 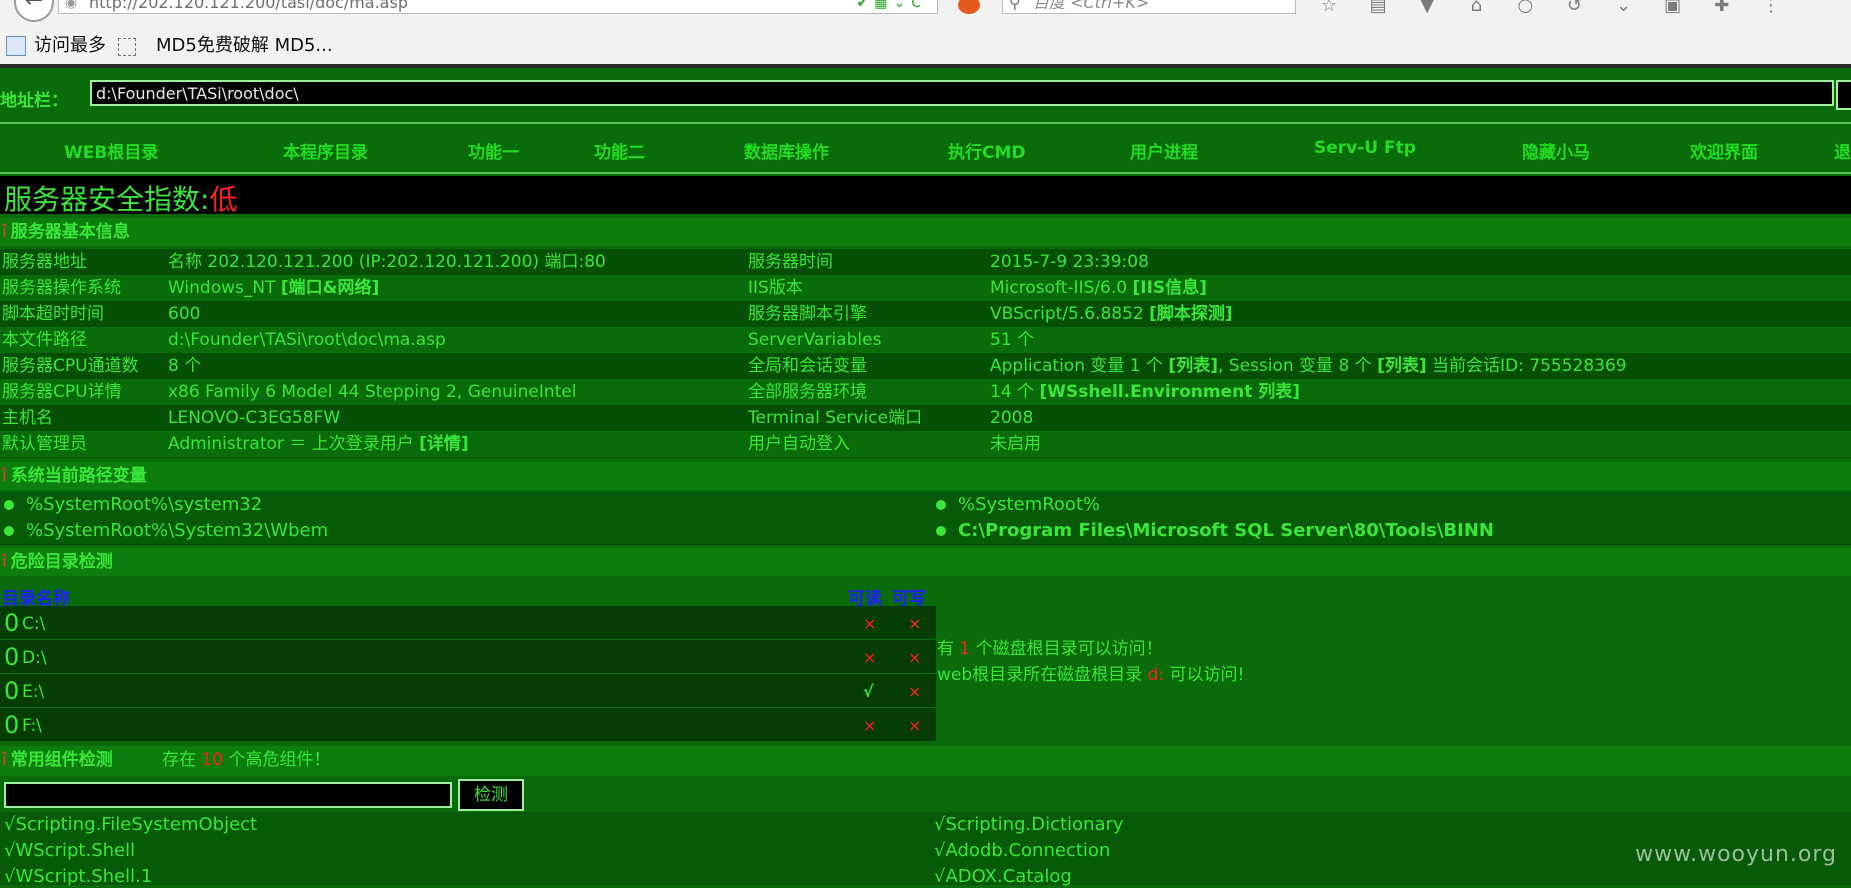 What do you see at coordinates (807, 366) in the screenshot?
I see `info-key: 全局和会话变量` at bounding box center [807, 366].